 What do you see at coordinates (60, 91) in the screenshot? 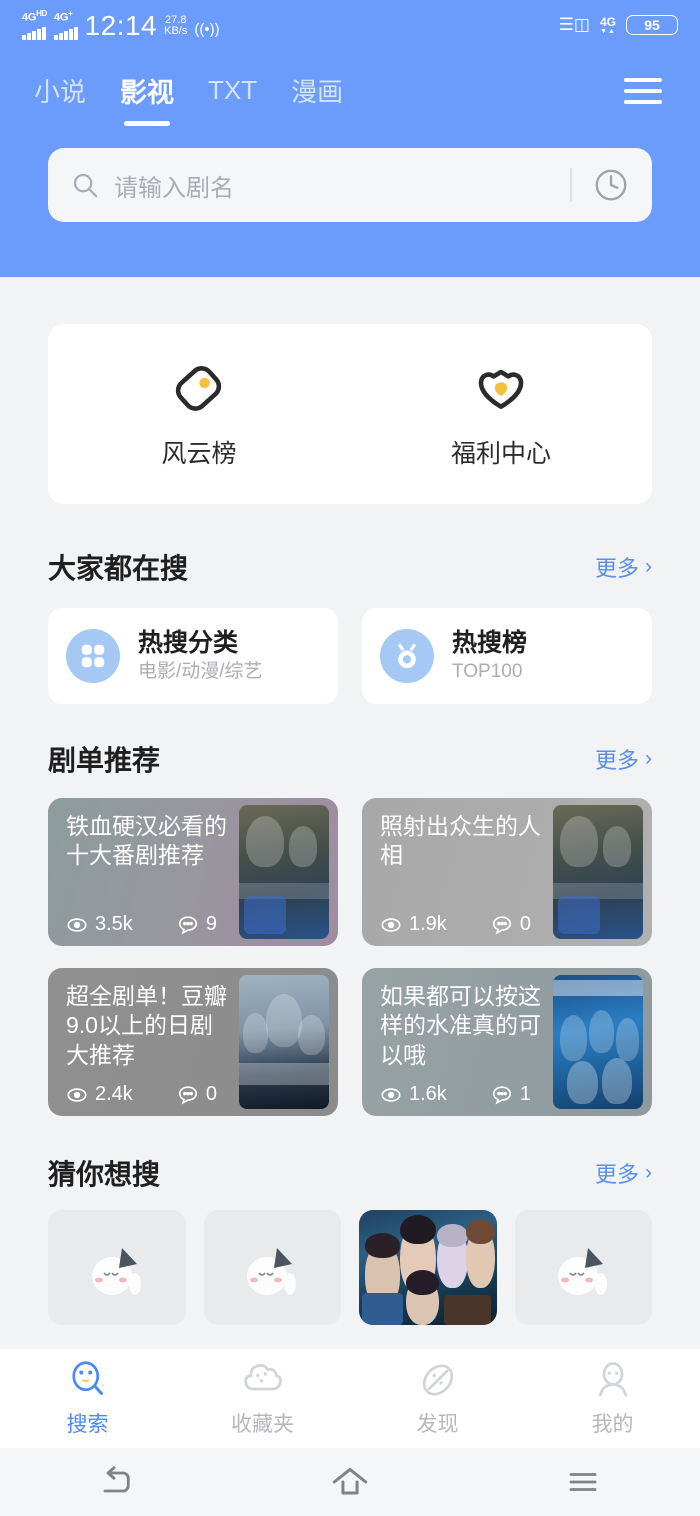
I see `tab-novel: 小说` at bounding box center [60, 91].